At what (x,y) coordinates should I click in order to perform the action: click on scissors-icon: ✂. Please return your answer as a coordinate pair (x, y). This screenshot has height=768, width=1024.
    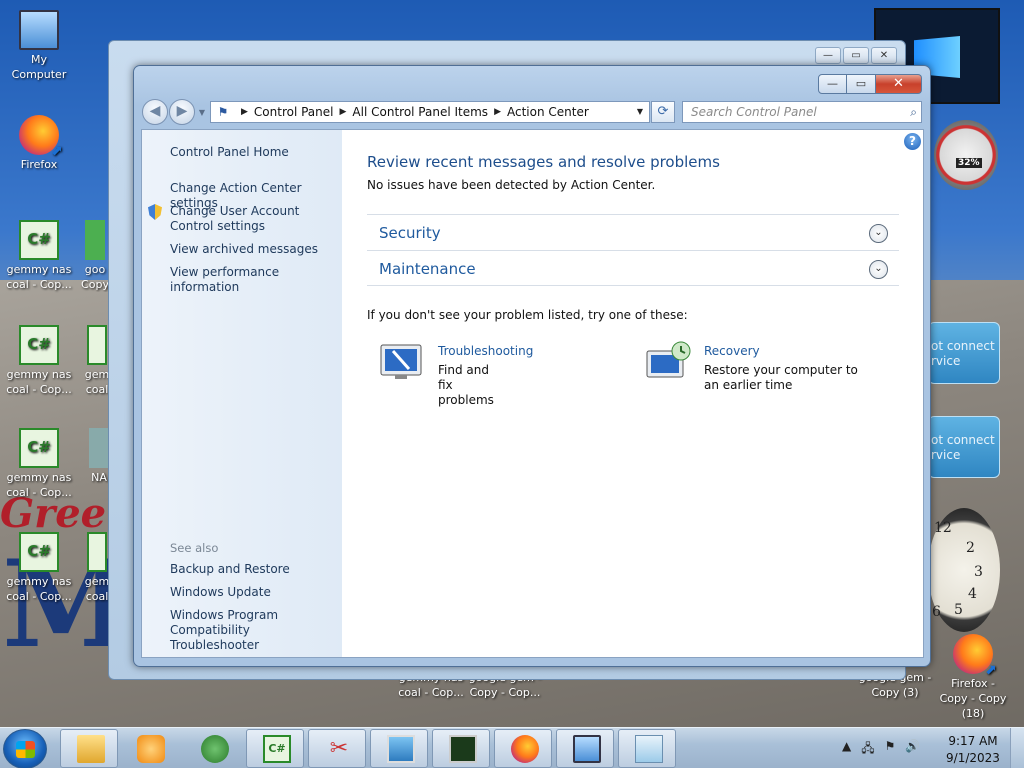
    Looking at the image, I should click on (339, 748).